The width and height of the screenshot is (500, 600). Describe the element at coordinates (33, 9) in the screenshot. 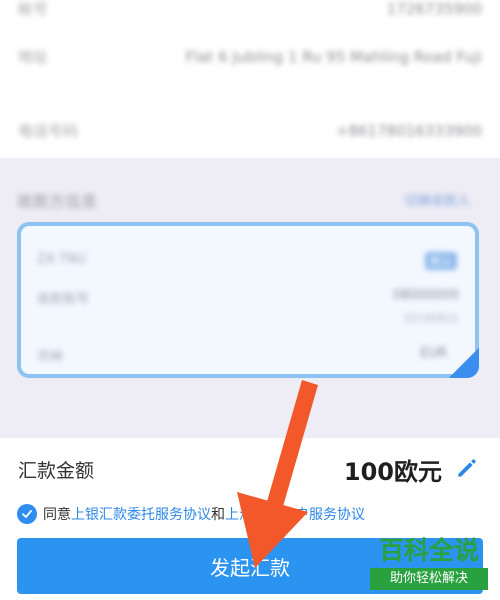

I see `sender-account-label: 帐号` at that location.